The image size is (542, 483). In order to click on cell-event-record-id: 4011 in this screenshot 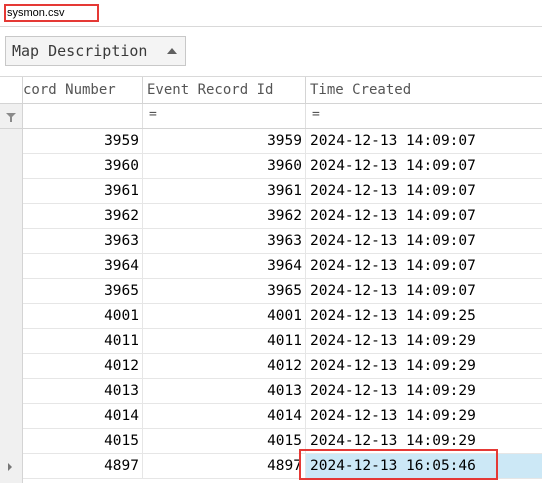, I will do `click(224, 341)`.